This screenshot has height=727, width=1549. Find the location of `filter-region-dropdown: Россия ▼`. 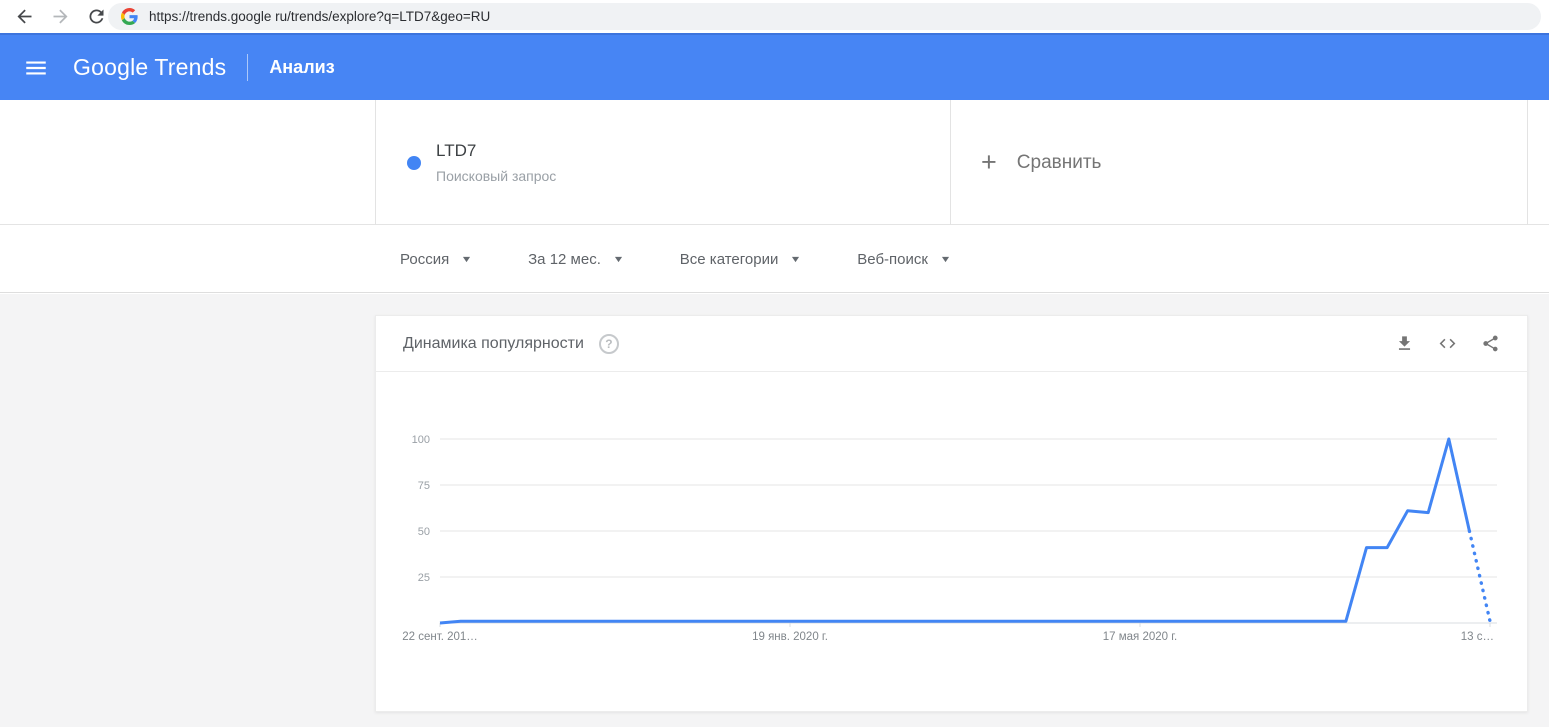

filter-region-dropdown: Россия ▼ is located at coordinates (436, 259).